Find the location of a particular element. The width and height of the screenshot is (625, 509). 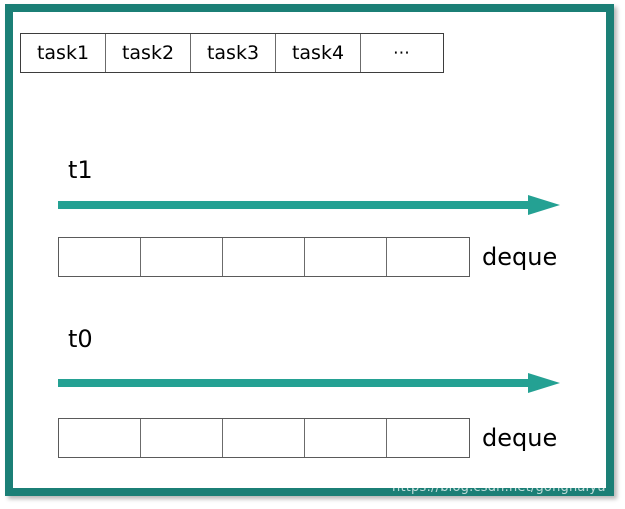

thread-label-t1: t1 is located at coordinates (80, 170).